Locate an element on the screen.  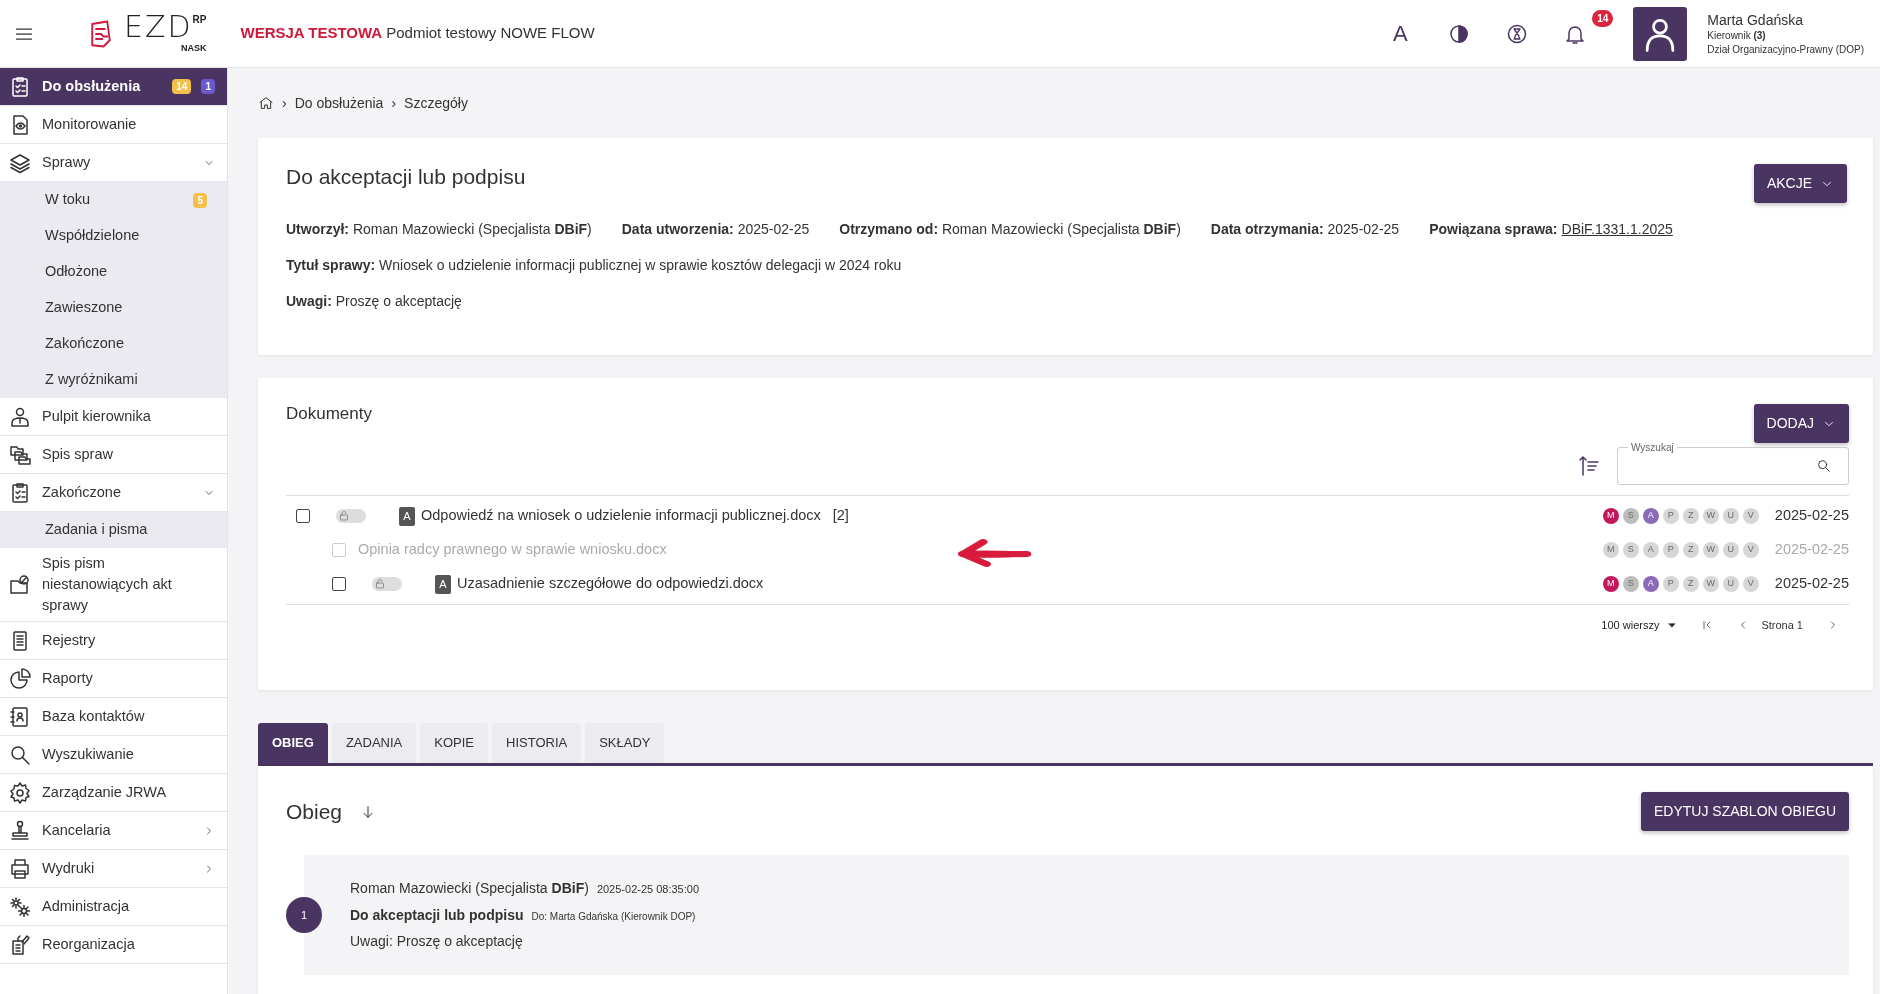
detail-field: Data utworzenia: 2025-02-25 is located at coordinates (715, 229).